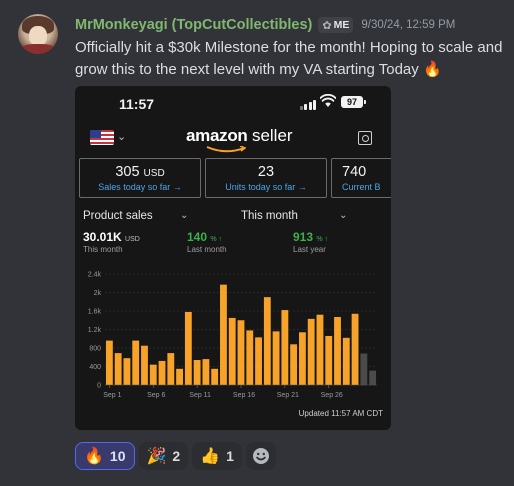  I want to click on tile-label: Sales today so far →, so click(140, 187).